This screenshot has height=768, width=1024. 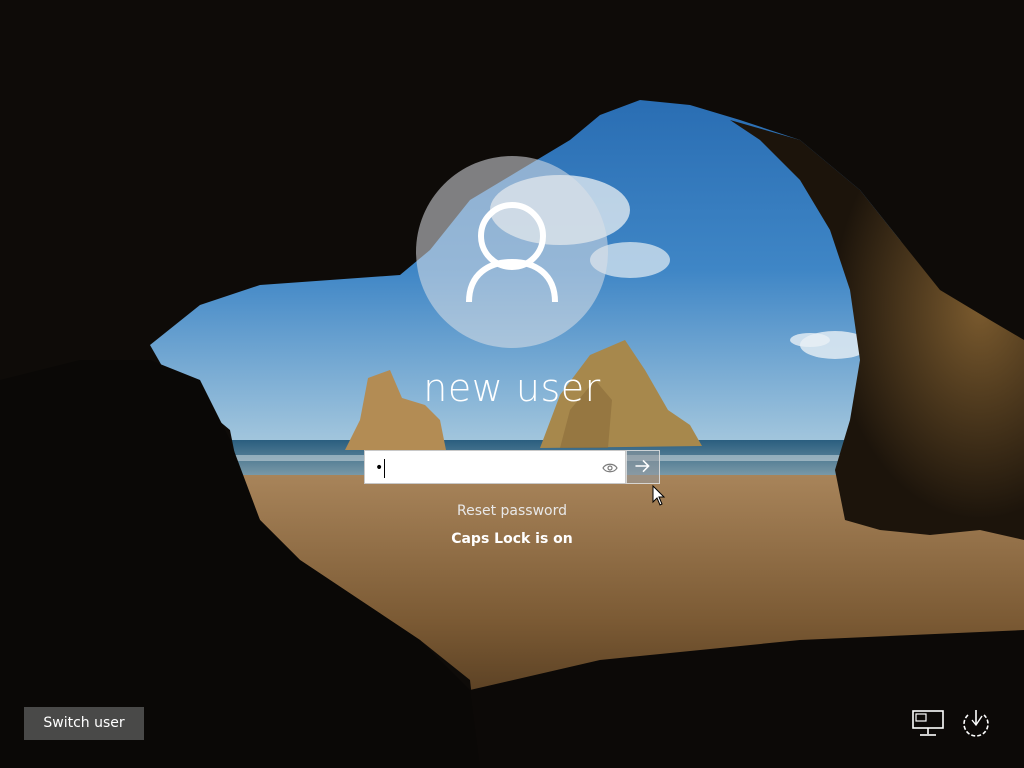 I want to click on submit-button, so click(x=643, y=467).